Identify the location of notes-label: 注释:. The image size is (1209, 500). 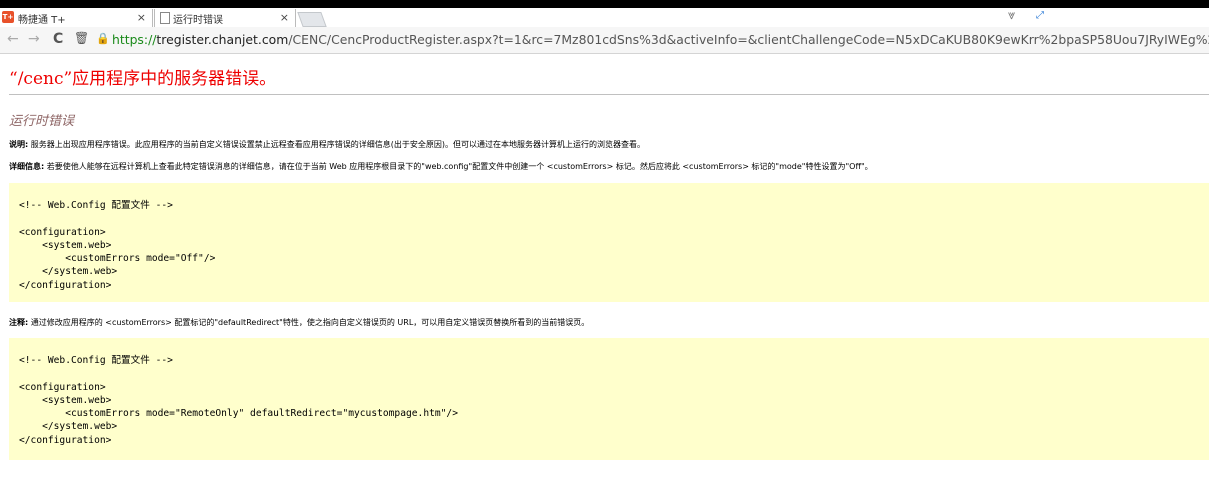
(19, 322).